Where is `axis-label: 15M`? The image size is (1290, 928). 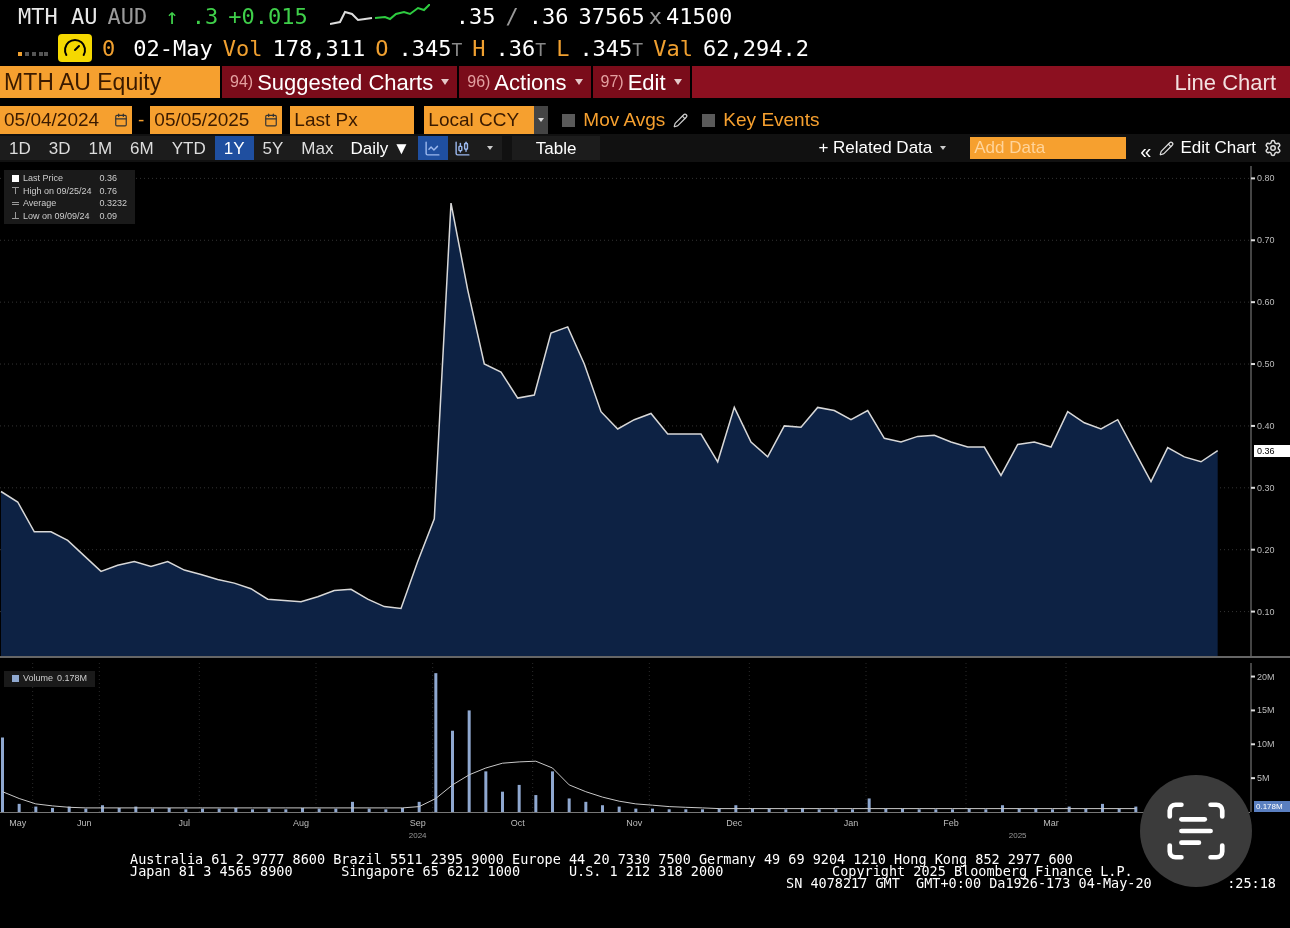 axis-label: 15M is located at coordinates (1266, 710).